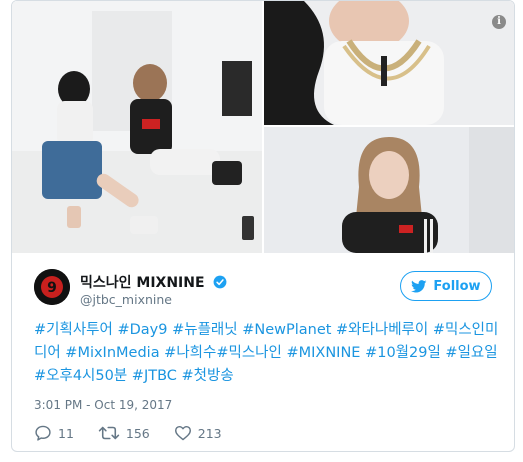 This screenshot has height=462, width=523. I want to click on avatar: 9, so click(52, 287).